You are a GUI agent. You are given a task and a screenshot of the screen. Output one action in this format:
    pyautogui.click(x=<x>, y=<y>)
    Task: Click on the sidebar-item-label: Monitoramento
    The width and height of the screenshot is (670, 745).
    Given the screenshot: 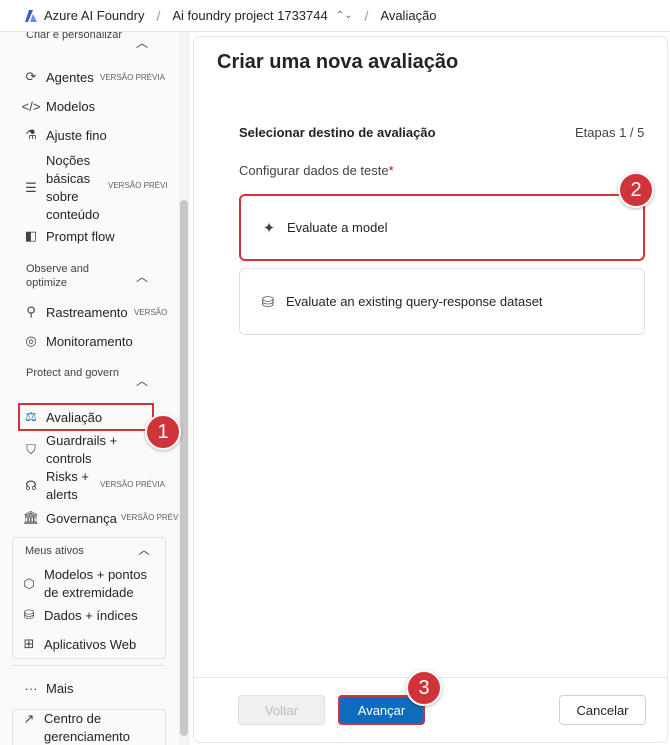 What is the action you would take?
    pyautogui.click(x=89, y=341)
    